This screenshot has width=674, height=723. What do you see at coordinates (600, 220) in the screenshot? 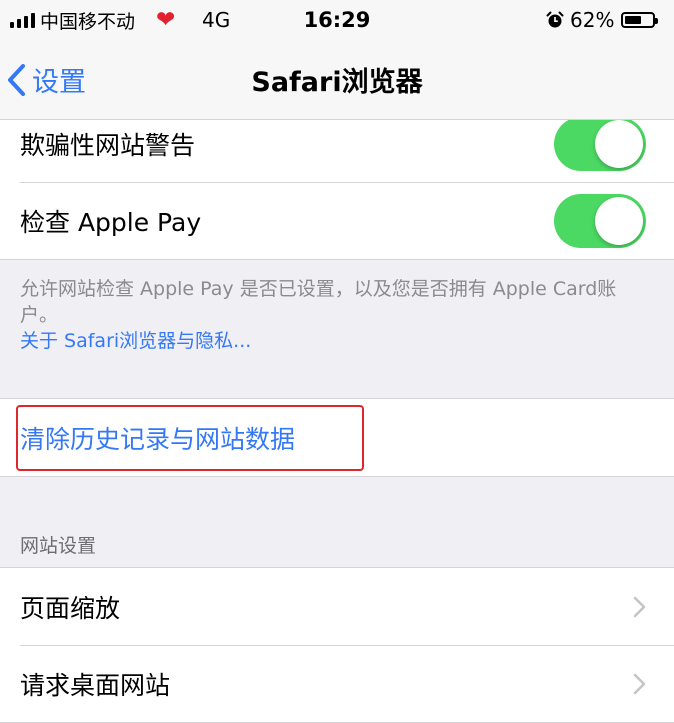
I see `apple-pay-check-toggle` at bounding box center [600, 220].